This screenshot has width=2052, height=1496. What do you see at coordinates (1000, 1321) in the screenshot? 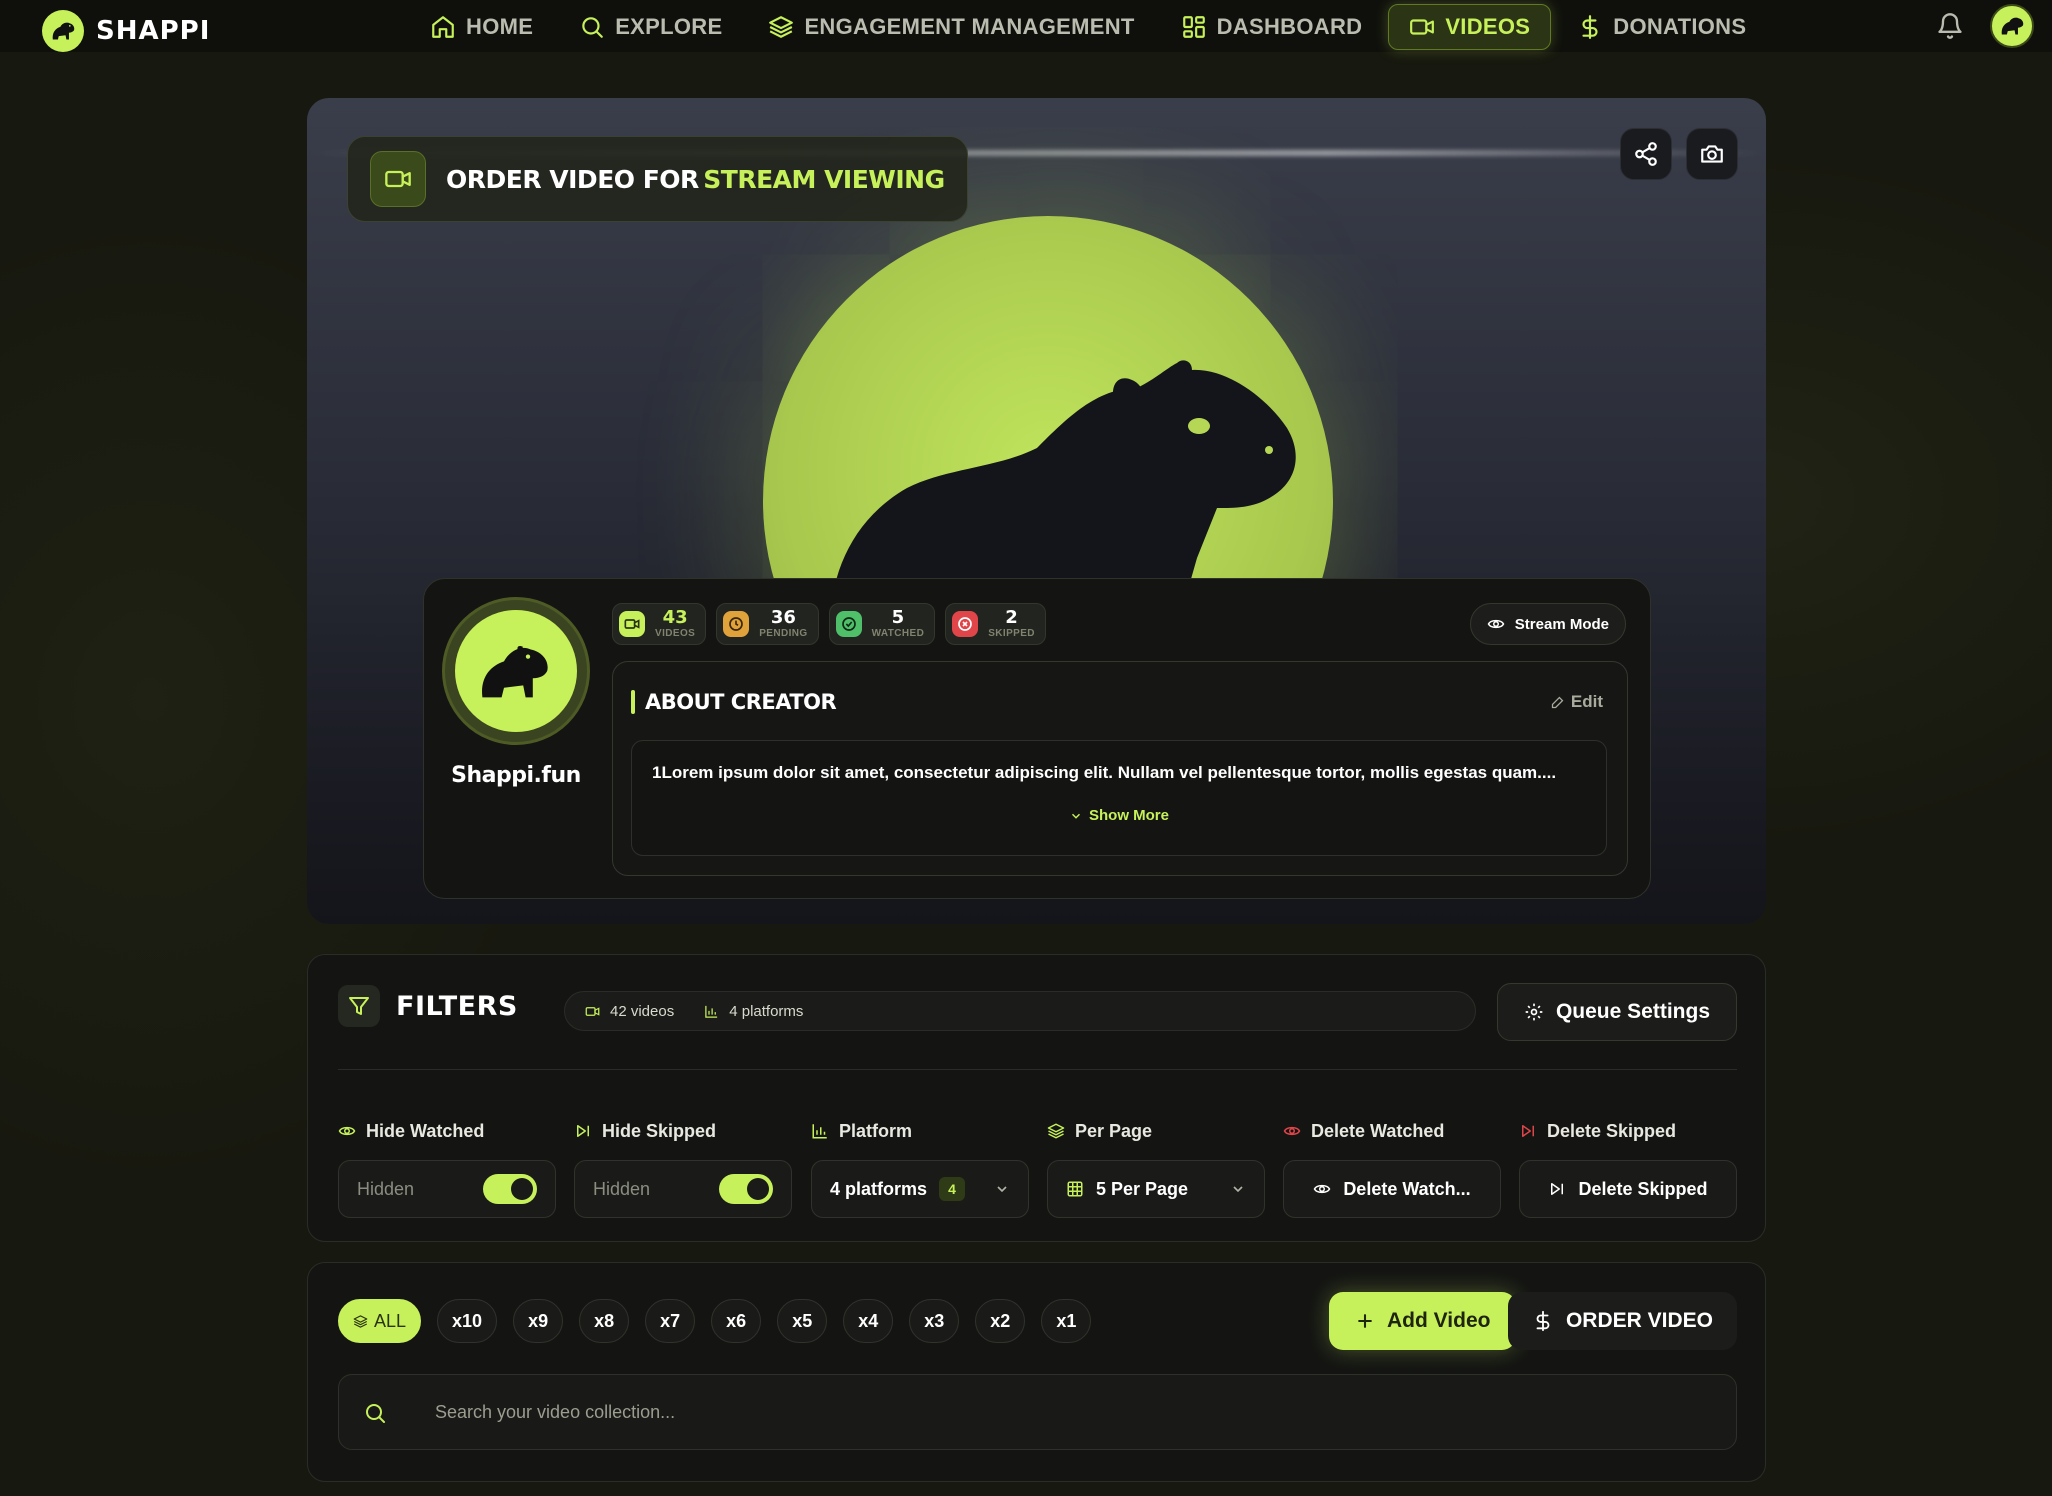
I see `chip-x2: x2` at bounding box center [1000, 1321].